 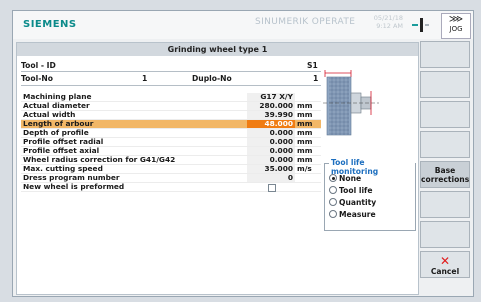 What do you see at coordinates (420, 25) in the screenshot?
I see `channel-status-icon` at bounding box center [420, 25].